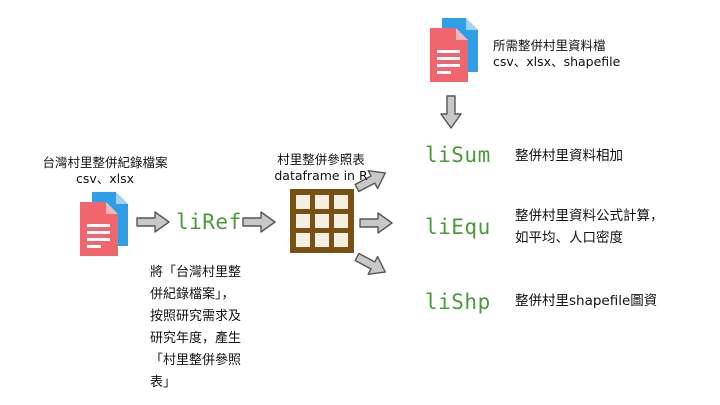 Image resolution: width=720 pixels, height=405 pixels. Describe the element at coordinates (454, 50) in the screenshot. I see `required-document-icon` at that location.